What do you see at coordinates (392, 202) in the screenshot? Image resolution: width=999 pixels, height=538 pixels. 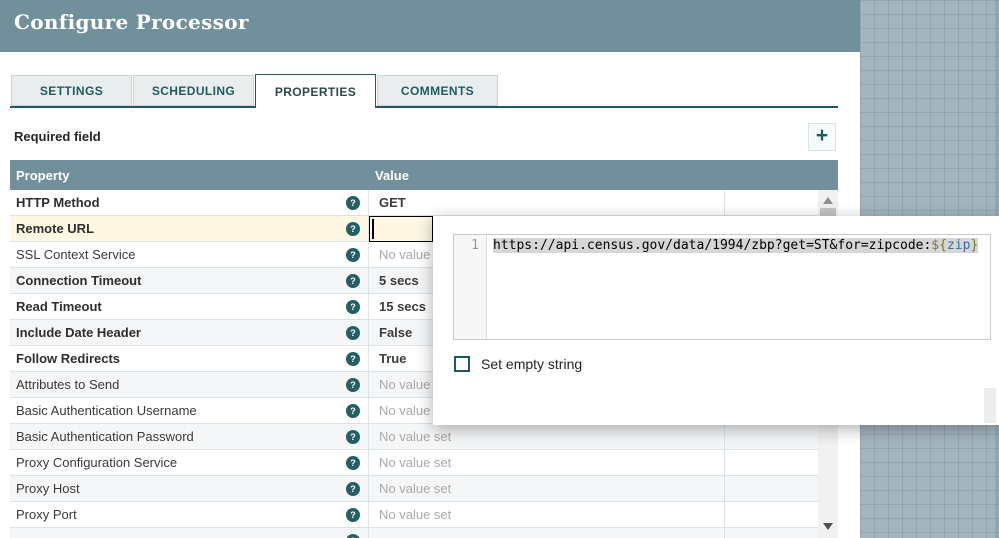 I see `property-value: GET` at bounding box center [392, 202].